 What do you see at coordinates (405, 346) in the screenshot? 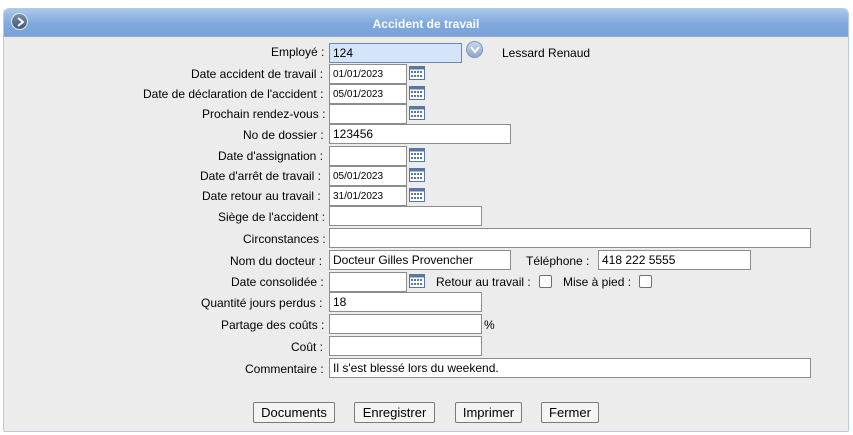
I see `cout-field` at bounding box center [405, 346].